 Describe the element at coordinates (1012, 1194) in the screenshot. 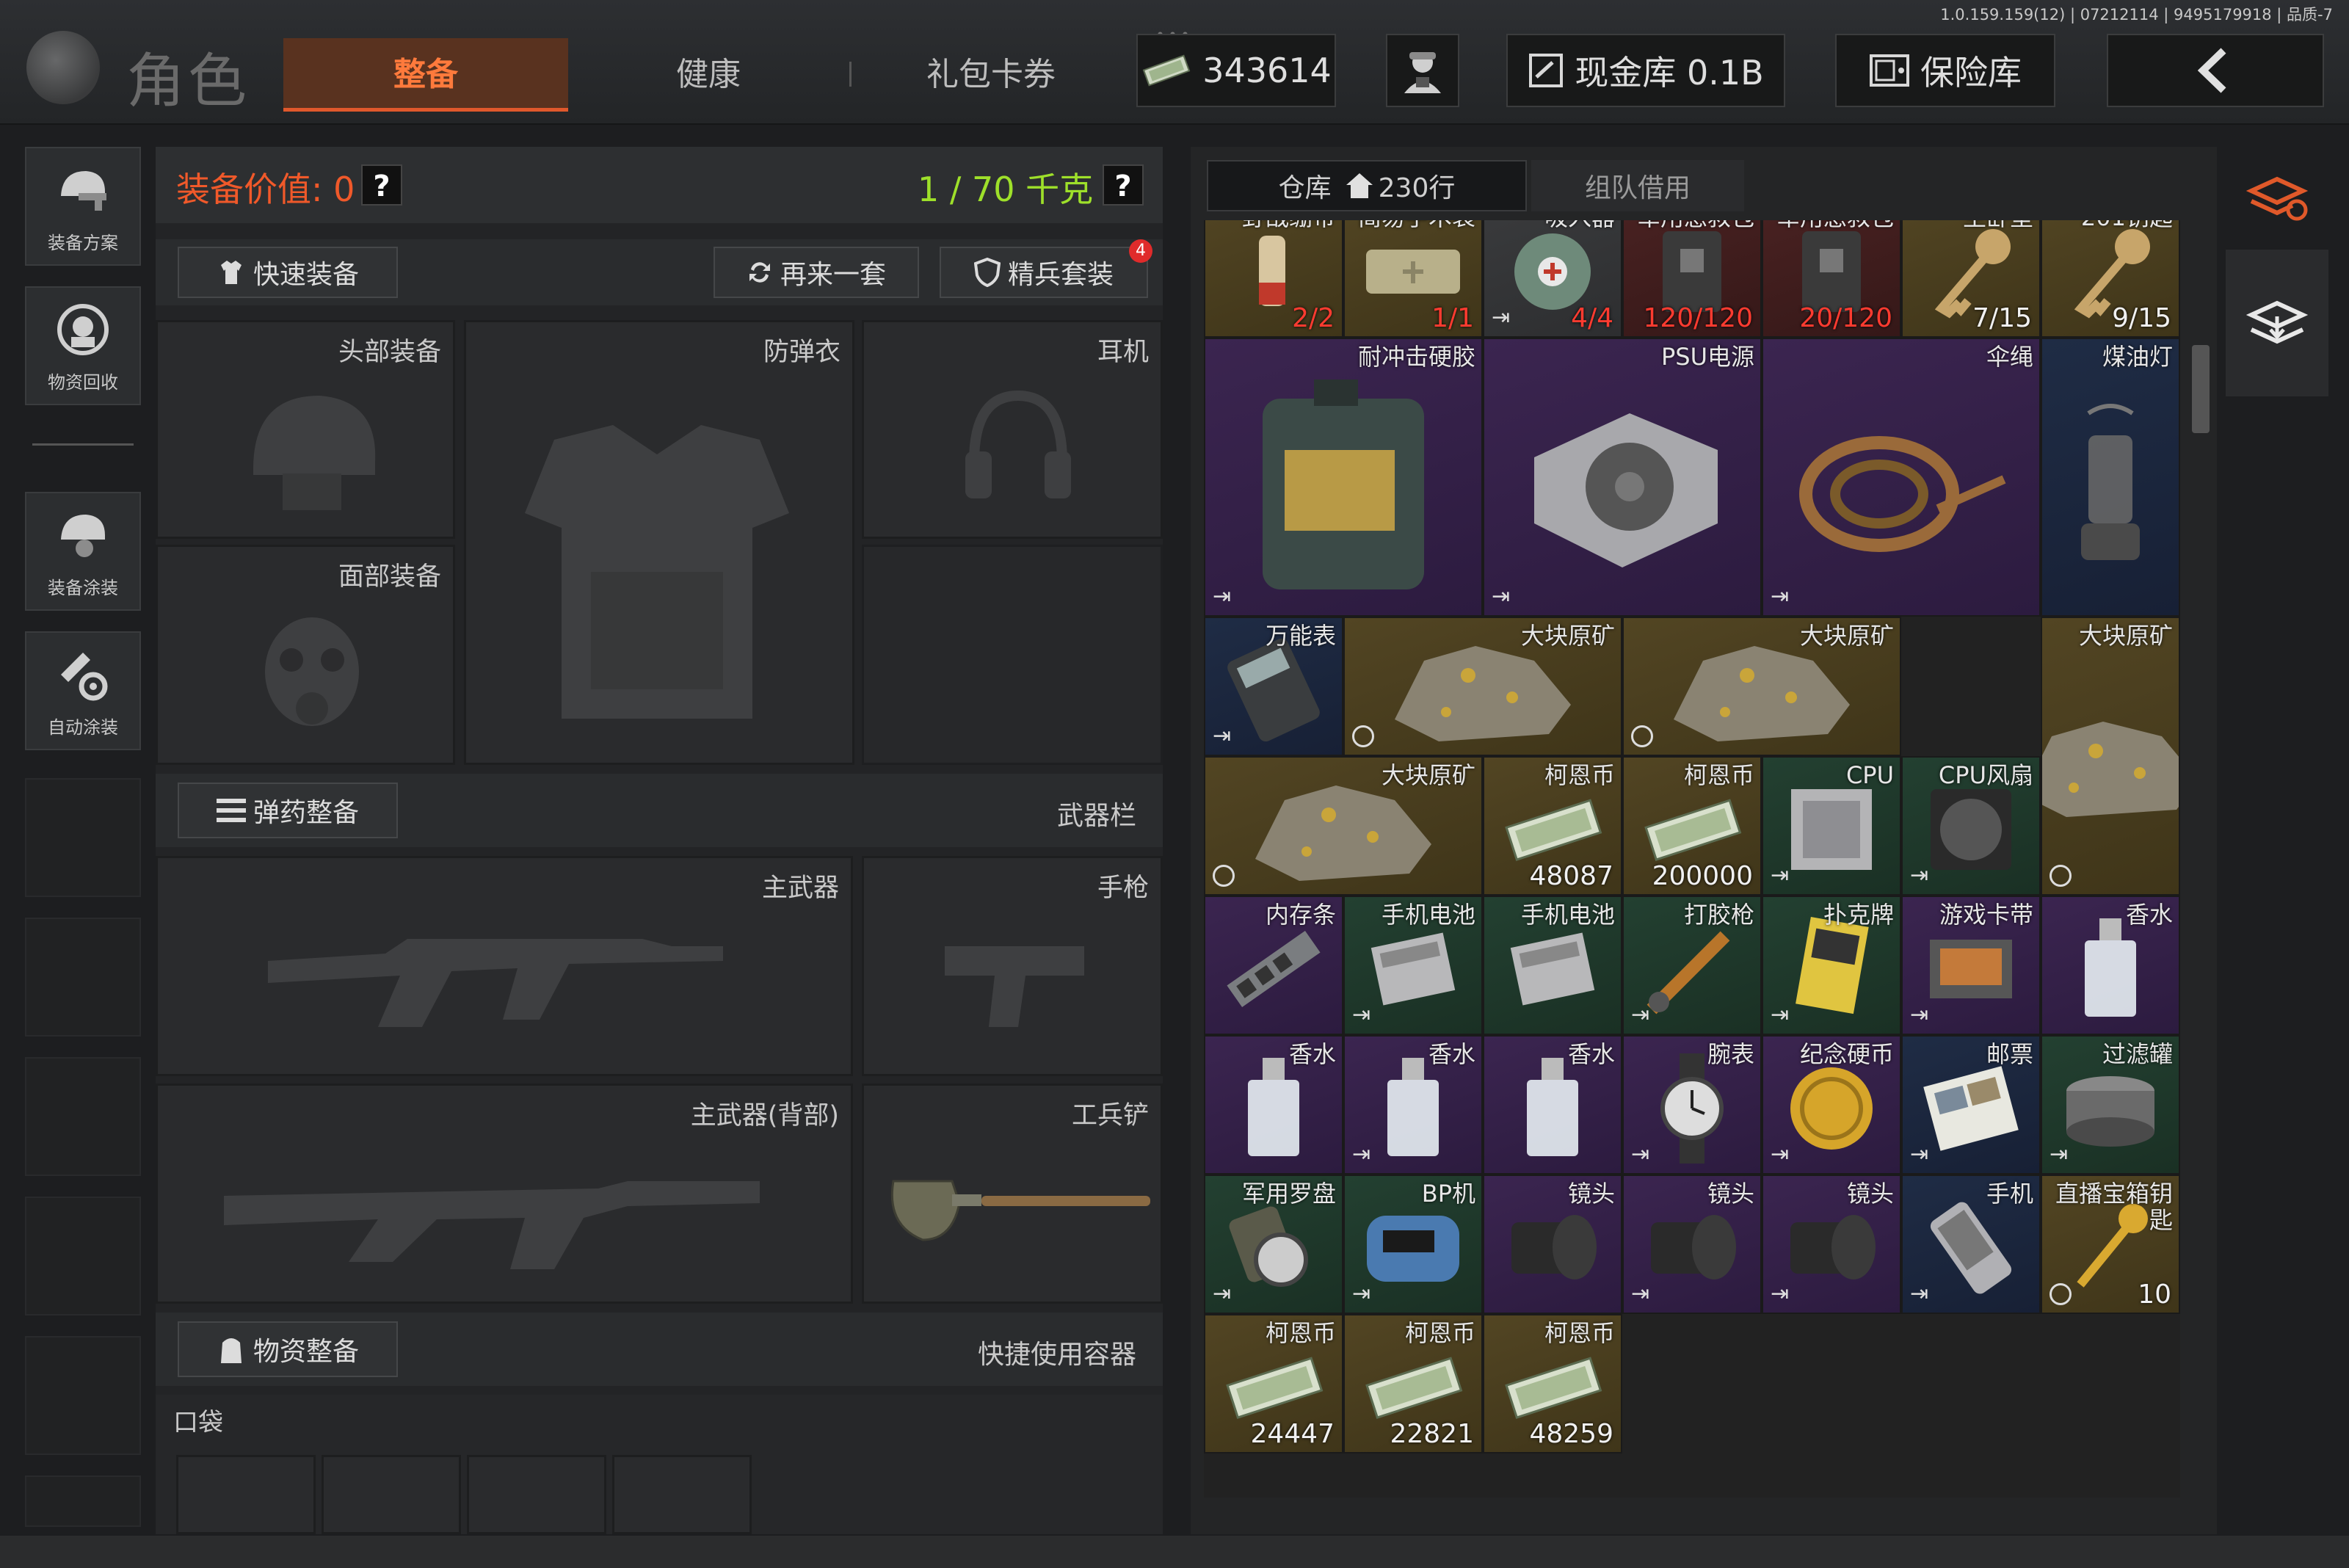

I see `shovel-slot: 工兵铲` at that location.